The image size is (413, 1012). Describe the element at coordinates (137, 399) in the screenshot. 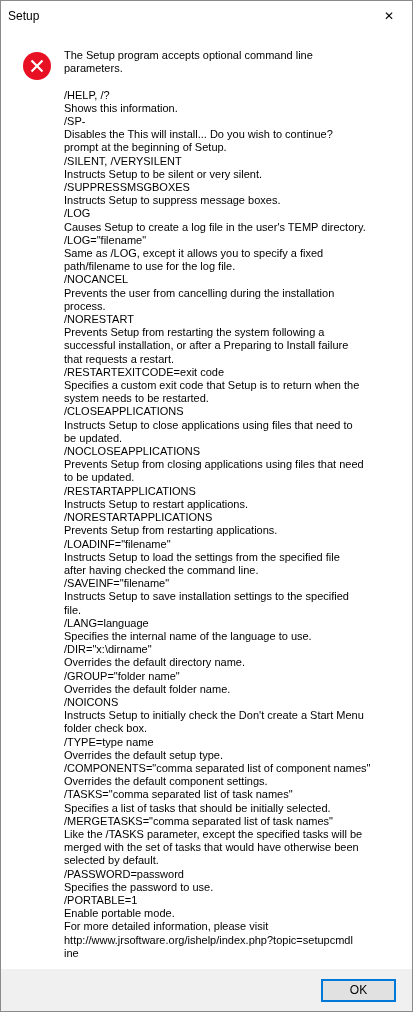

I see `message-text: system needs to be restarted.` at that location.